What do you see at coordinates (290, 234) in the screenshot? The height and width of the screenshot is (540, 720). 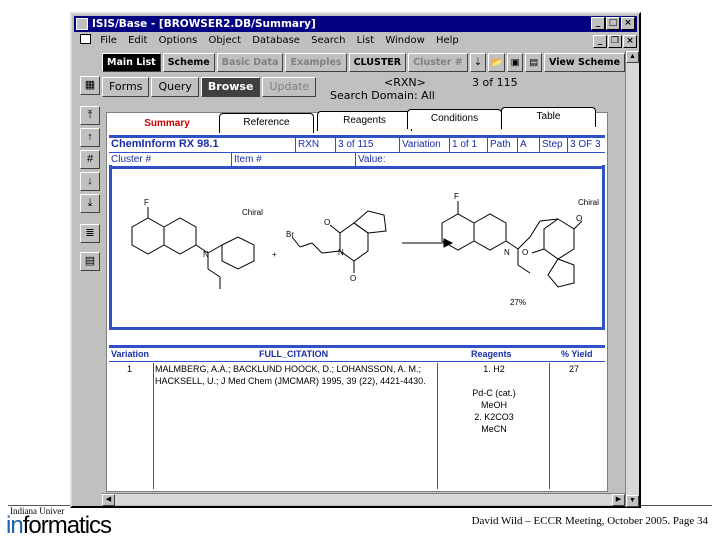 I see `bromine-label: Br` at bounding box center [290, 234].